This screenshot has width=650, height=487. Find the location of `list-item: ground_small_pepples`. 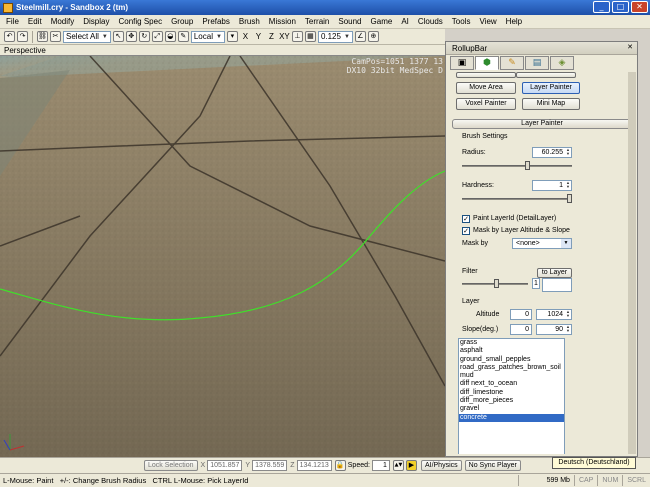

list-item: ground_small_pepples is located at coordinates (511, 360).